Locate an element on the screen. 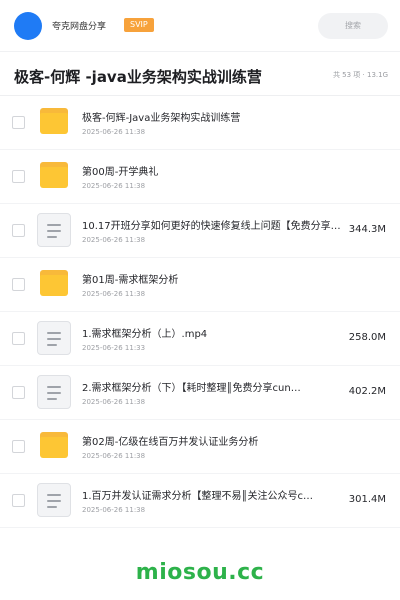 This screenshot has width=400, height=600. item-name: 第02周-亿级在线百万并发认证业务分析 is located at coordinates (170, 442).